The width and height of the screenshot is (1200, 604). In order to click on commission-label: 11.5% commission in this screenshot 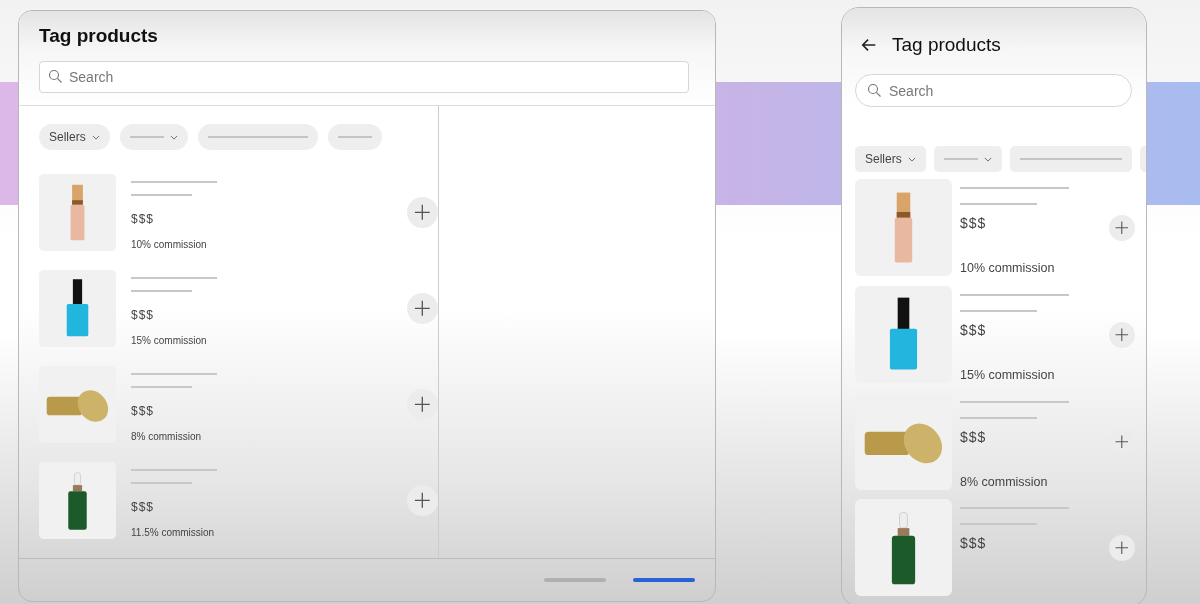, I will do `click(173, 532)`.